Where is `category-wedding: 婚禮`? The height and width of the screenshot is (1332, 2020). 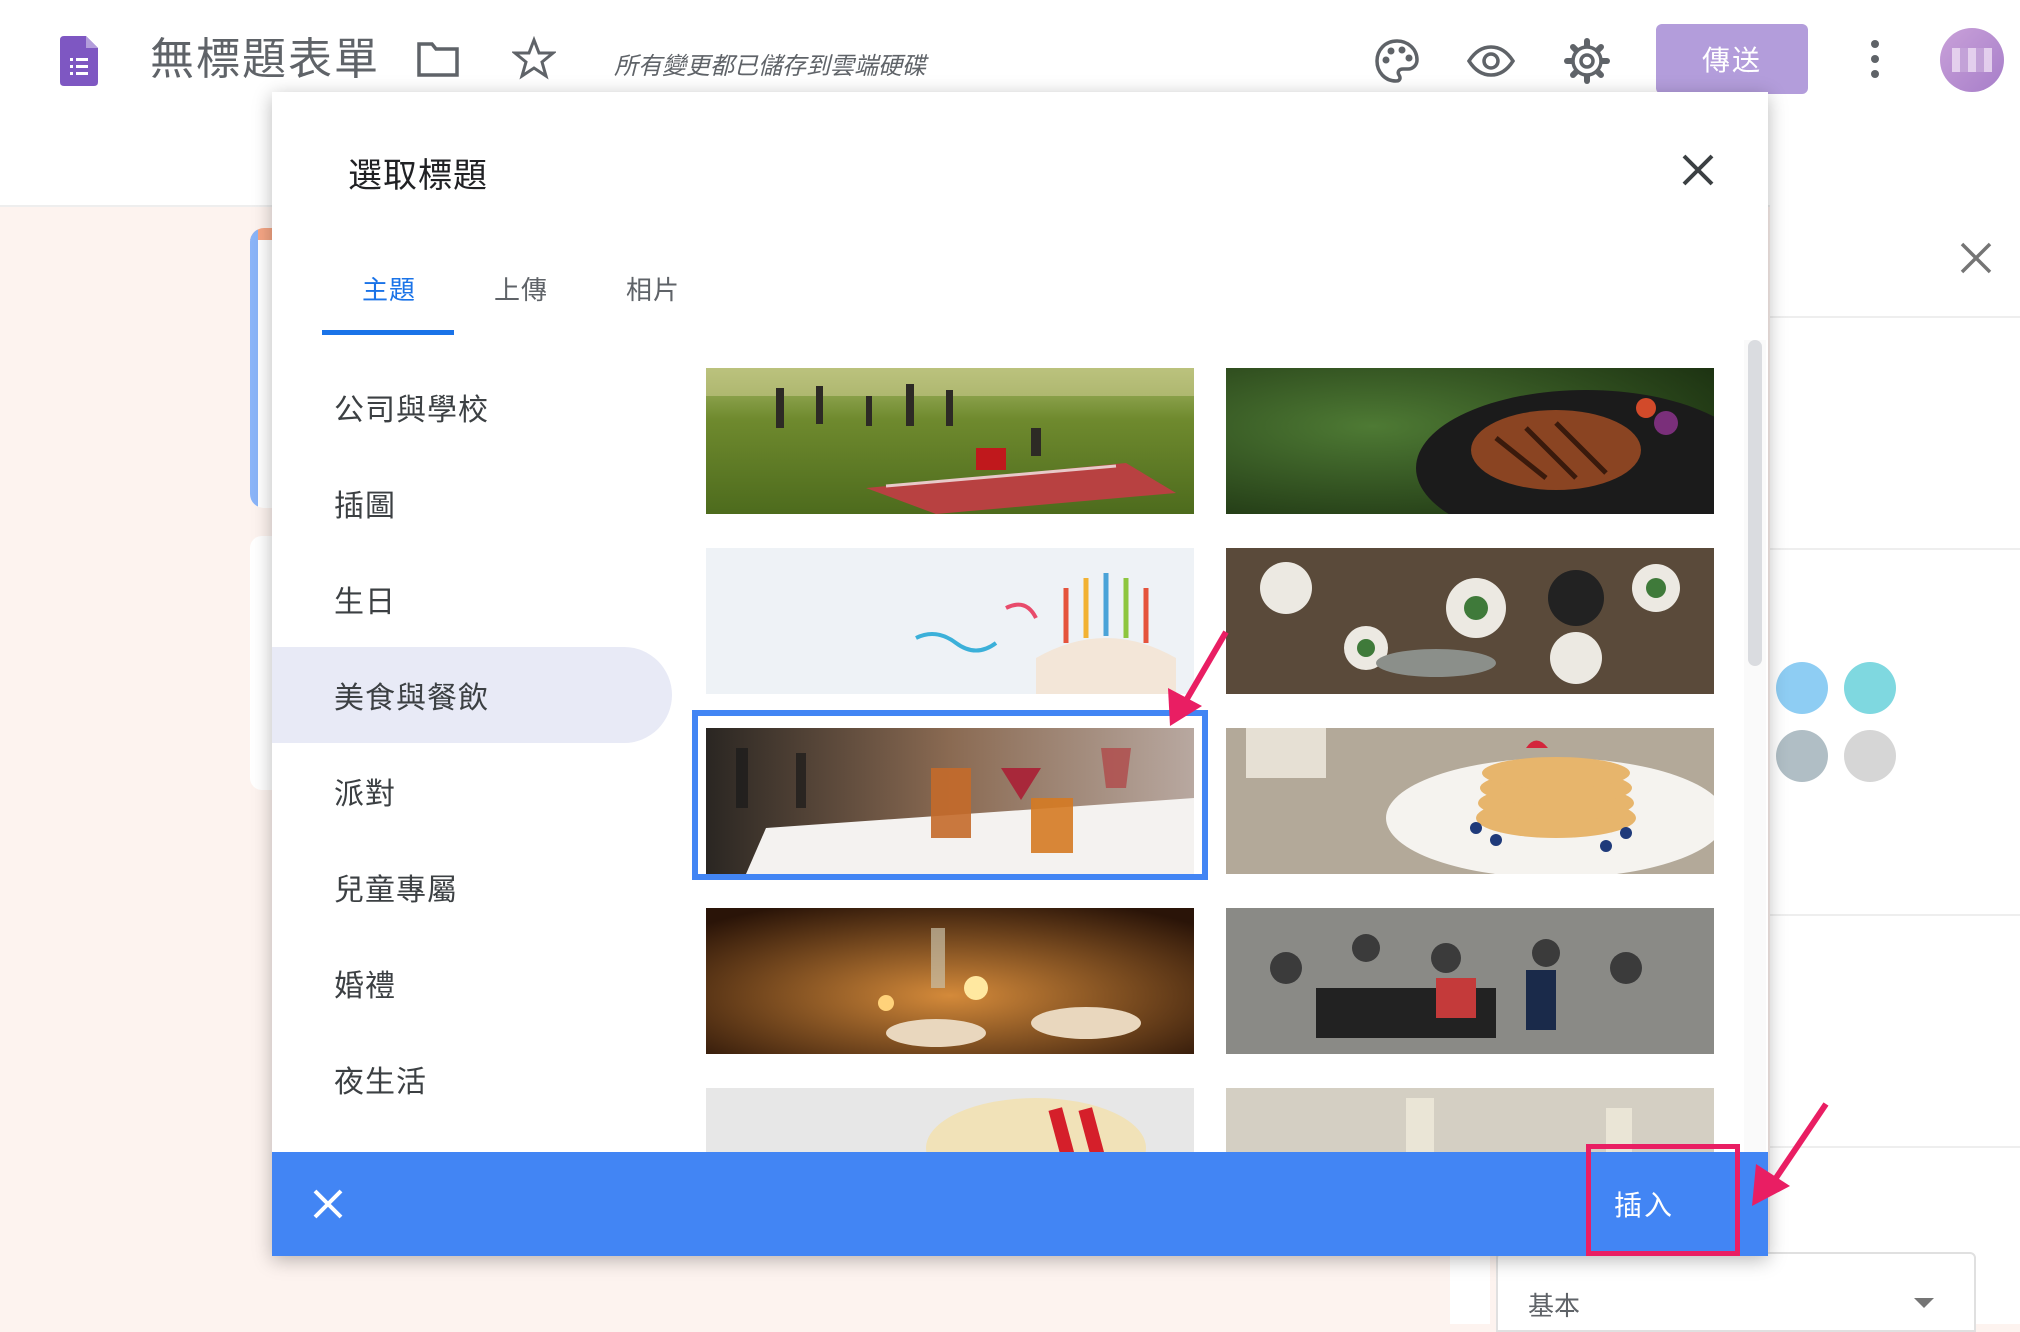
category-wedding: 婚禮 is located at coordinates (472, 983).